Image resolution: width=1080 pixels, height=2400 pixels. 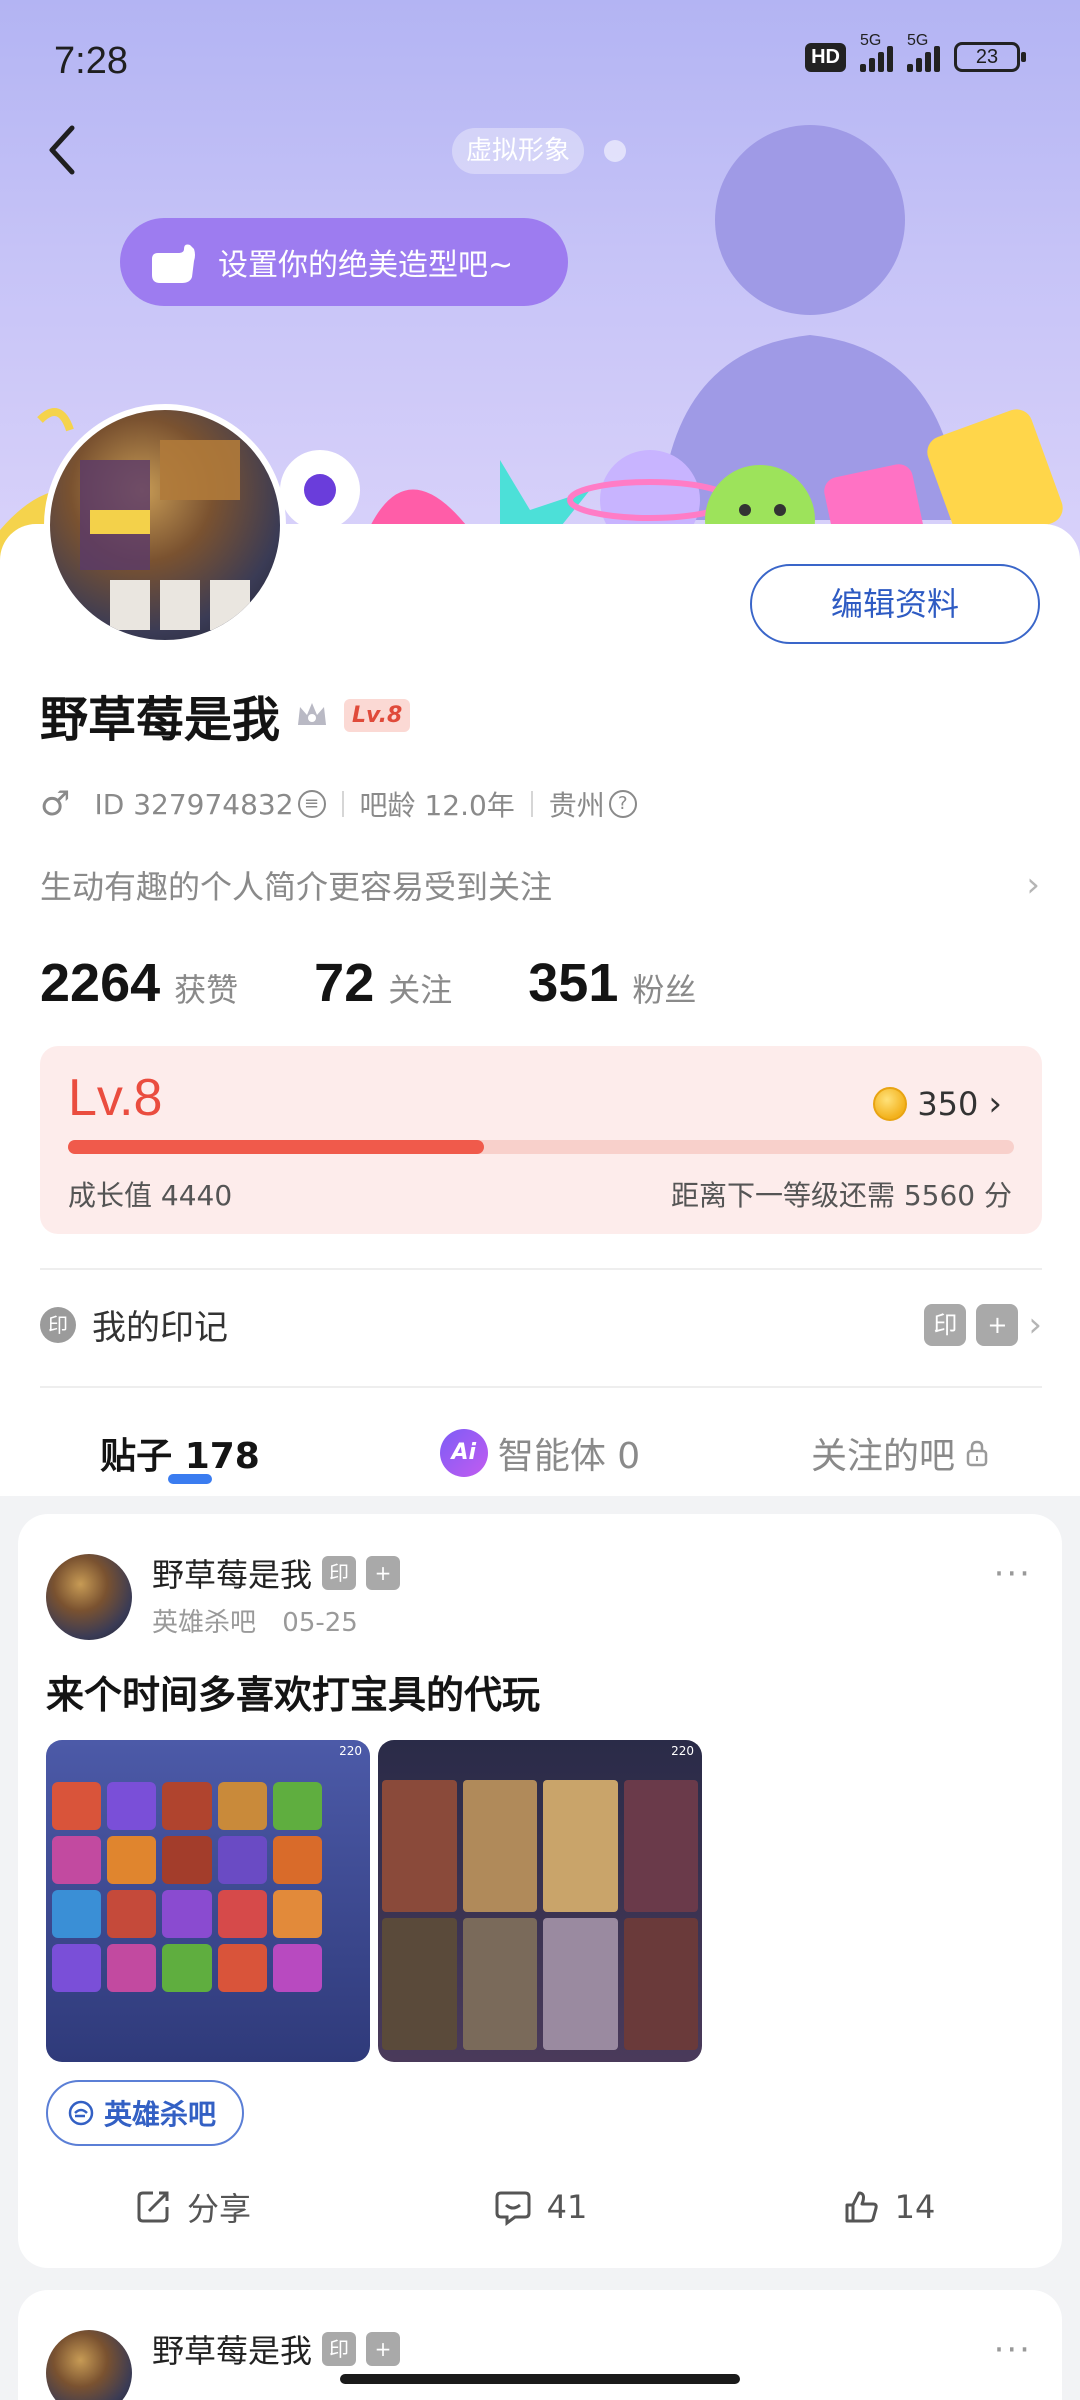 What do you see at coordinates (187, 1887) in the screenshot?
I see `equipment-grid` at bounding box center [187, 1887].